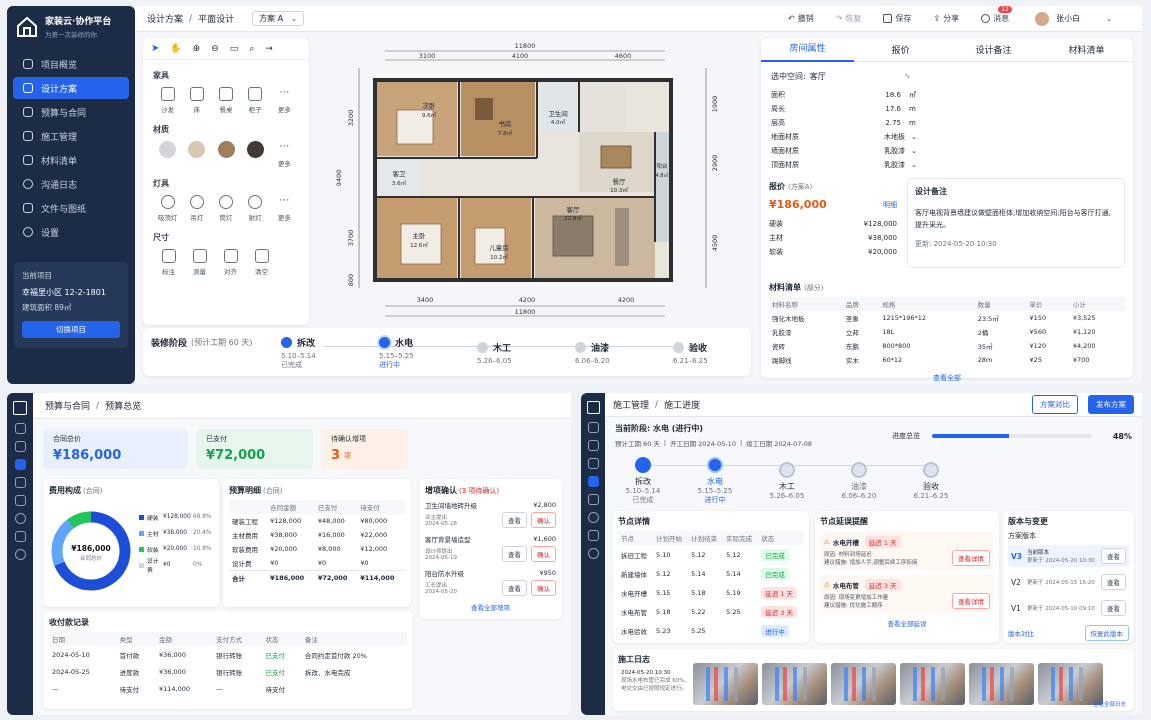 This screenshot has width=1151, height=720. I want to click on restore-version-button: 恢复此版本, so click(1106, 633).